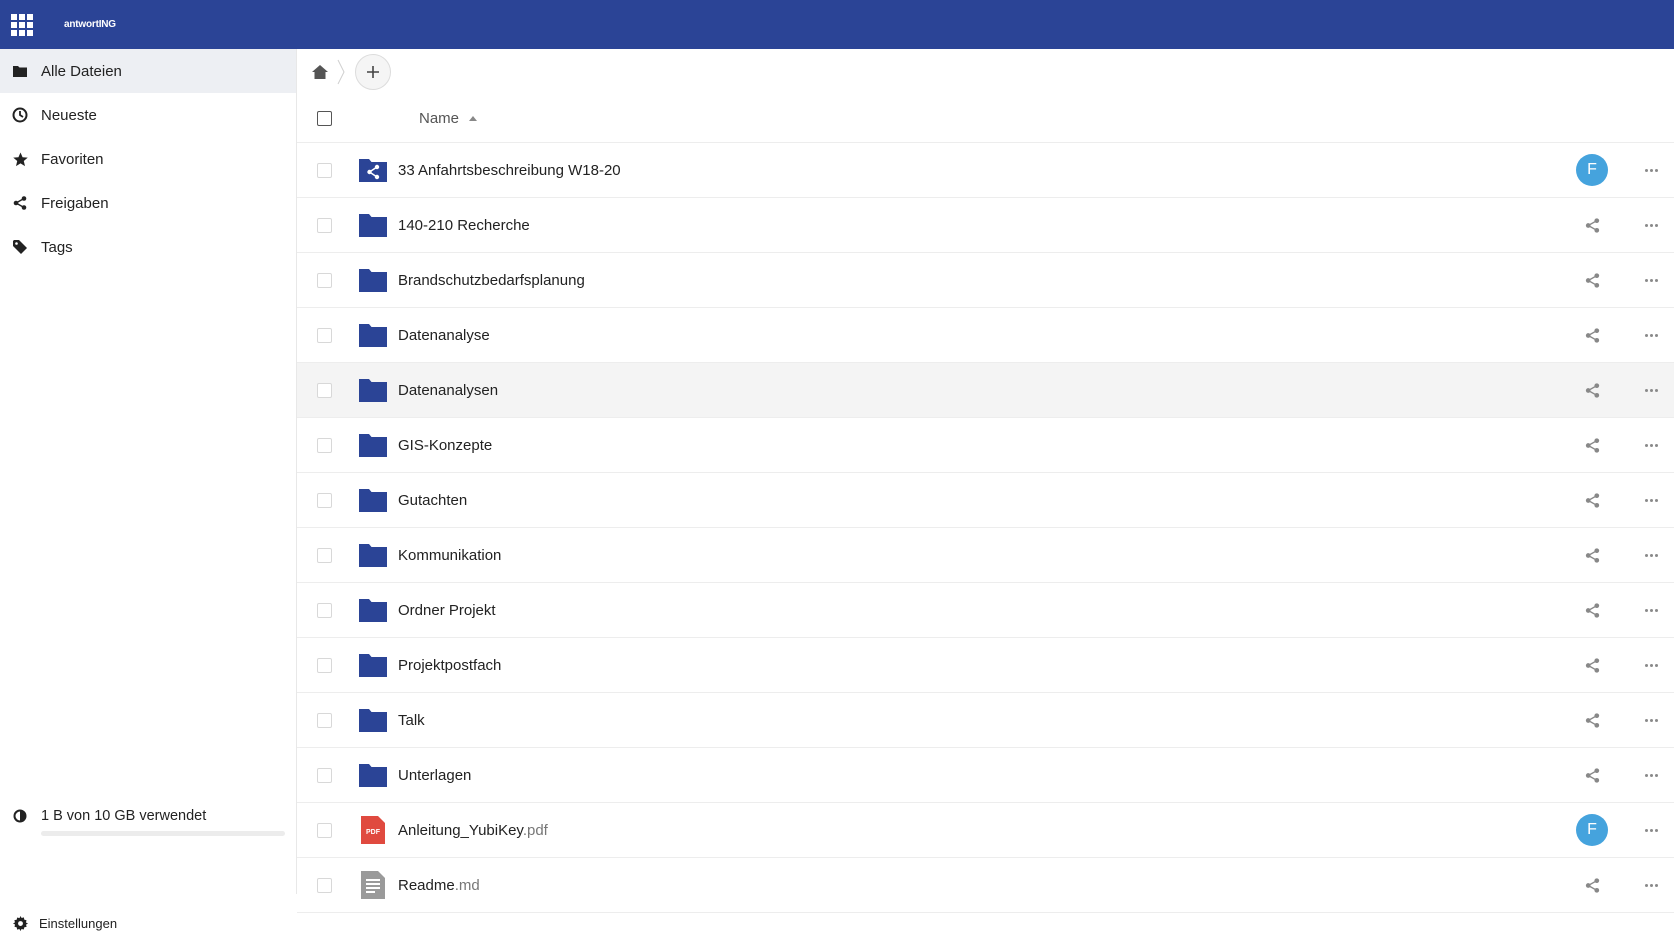 Image resolution: width=1674 pixels, height=935 pixels. Describe the element at coordinates (985, 665) in the screenshot. I see `file-row: Projektpostfach` at that location.